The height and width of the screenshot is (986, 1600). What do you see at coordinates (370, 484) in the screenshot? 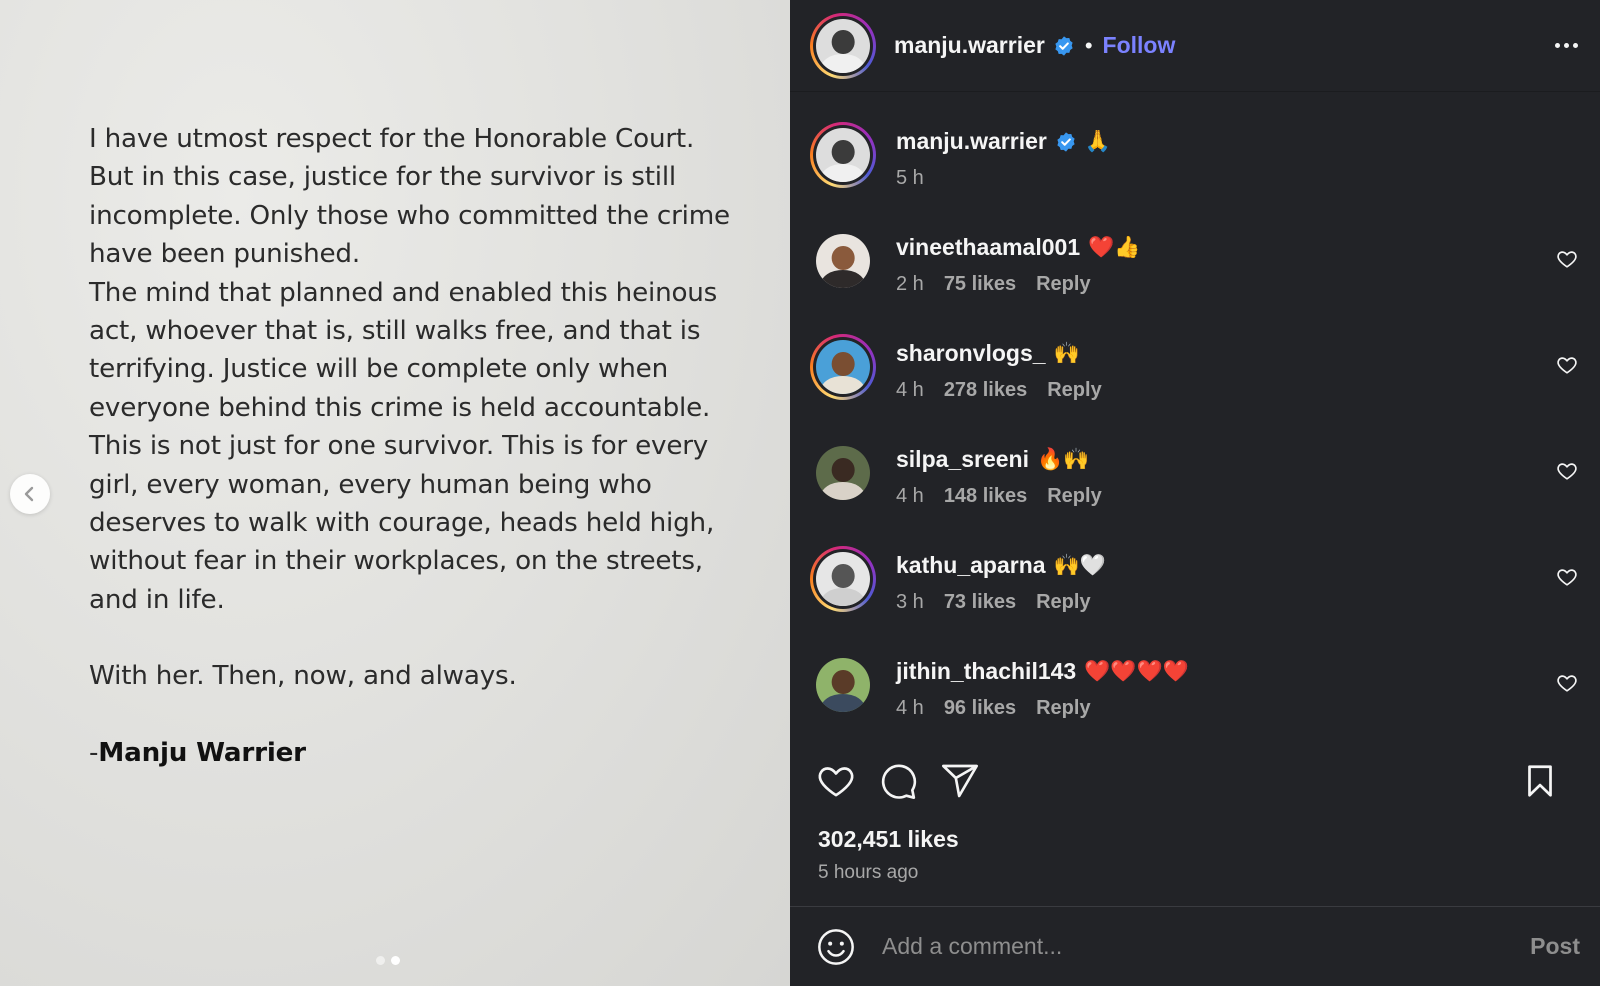
I see `statement-line: girl, every woman, every human being who` at bounding box center [370, 484].